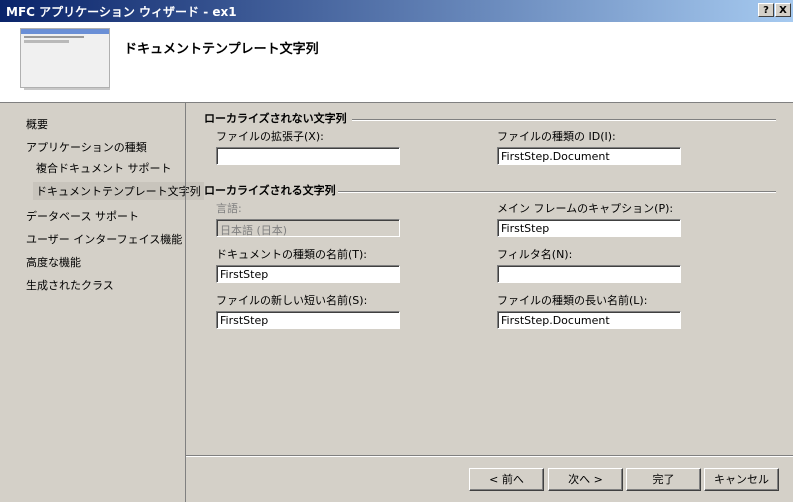 This screenshot has width=793, height=502. I want to click on back-button: < 前へ, so click(506, 479).